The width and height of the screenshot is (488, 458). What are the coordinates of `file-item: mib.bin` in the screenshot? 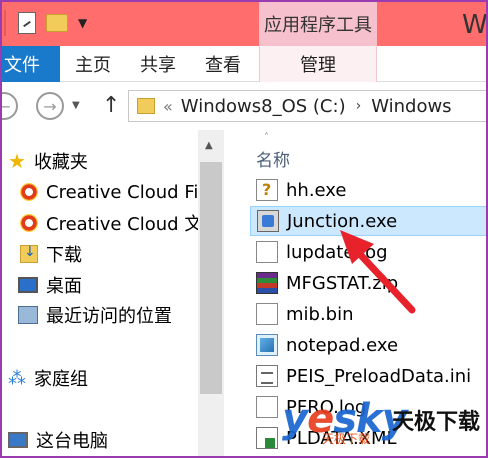 It's located at (368, 314).